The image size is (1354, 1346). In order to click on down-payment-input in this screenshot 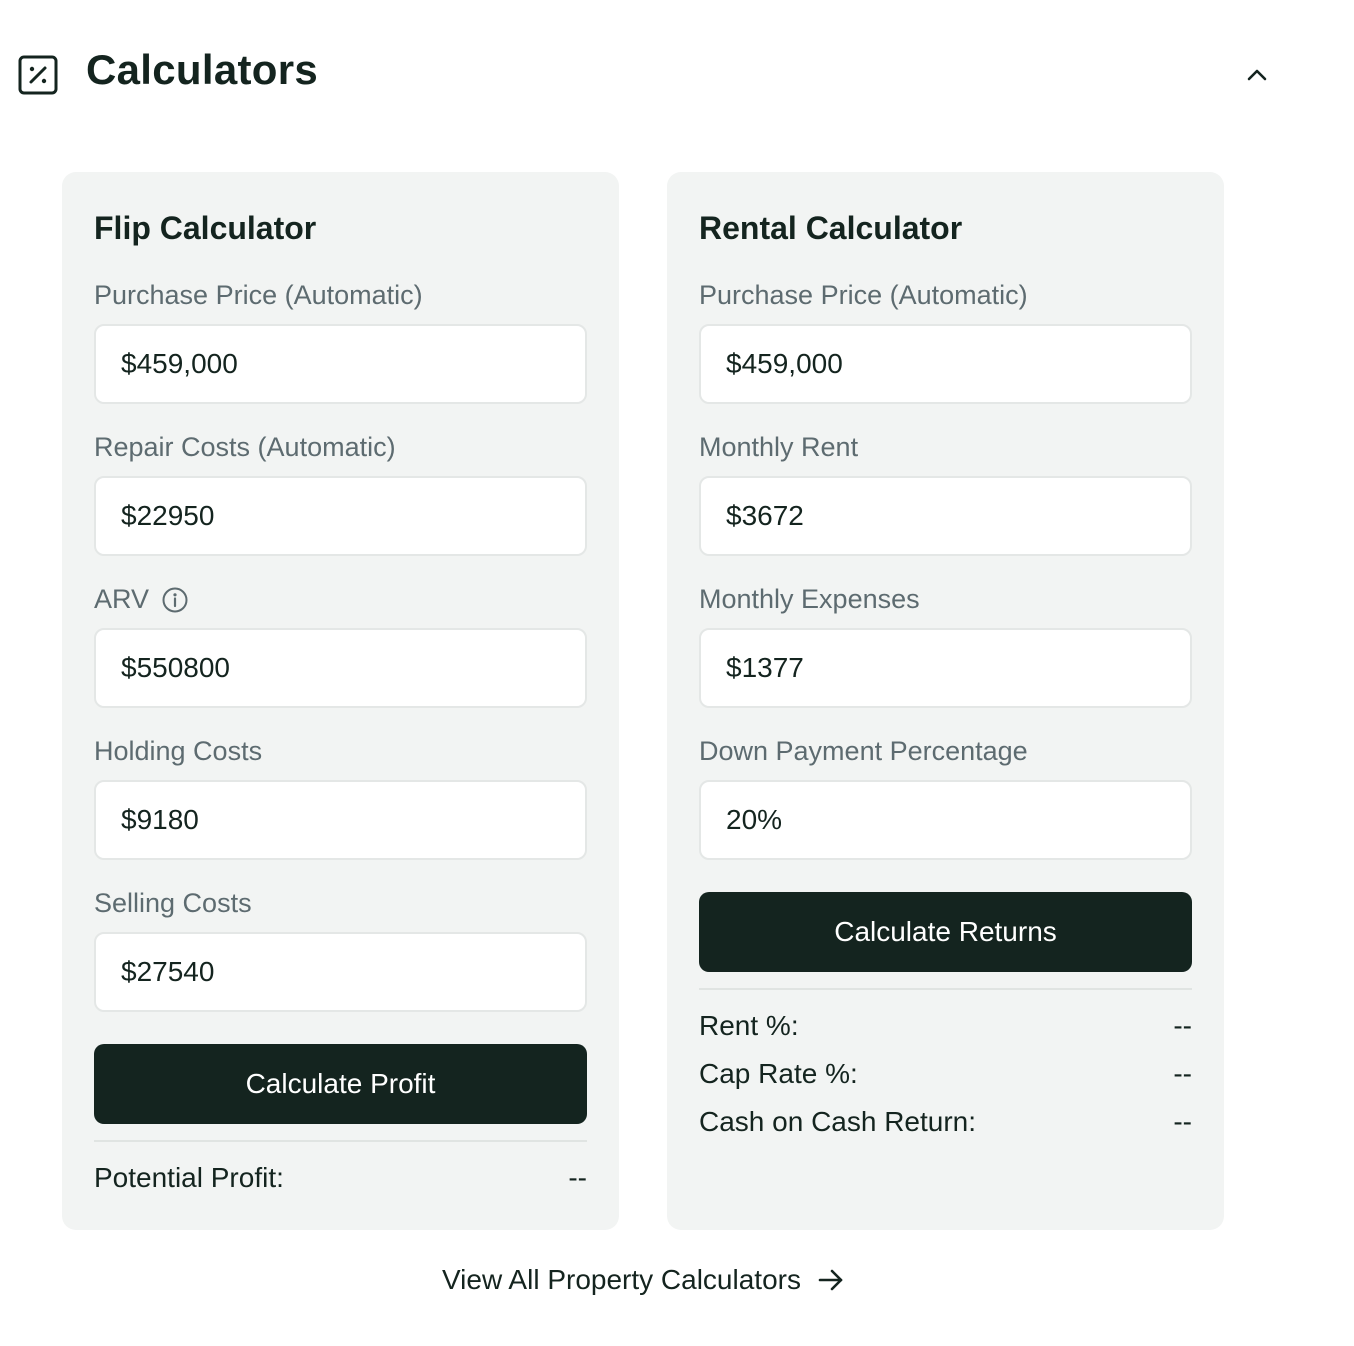, I will do `click(945, 820)`.